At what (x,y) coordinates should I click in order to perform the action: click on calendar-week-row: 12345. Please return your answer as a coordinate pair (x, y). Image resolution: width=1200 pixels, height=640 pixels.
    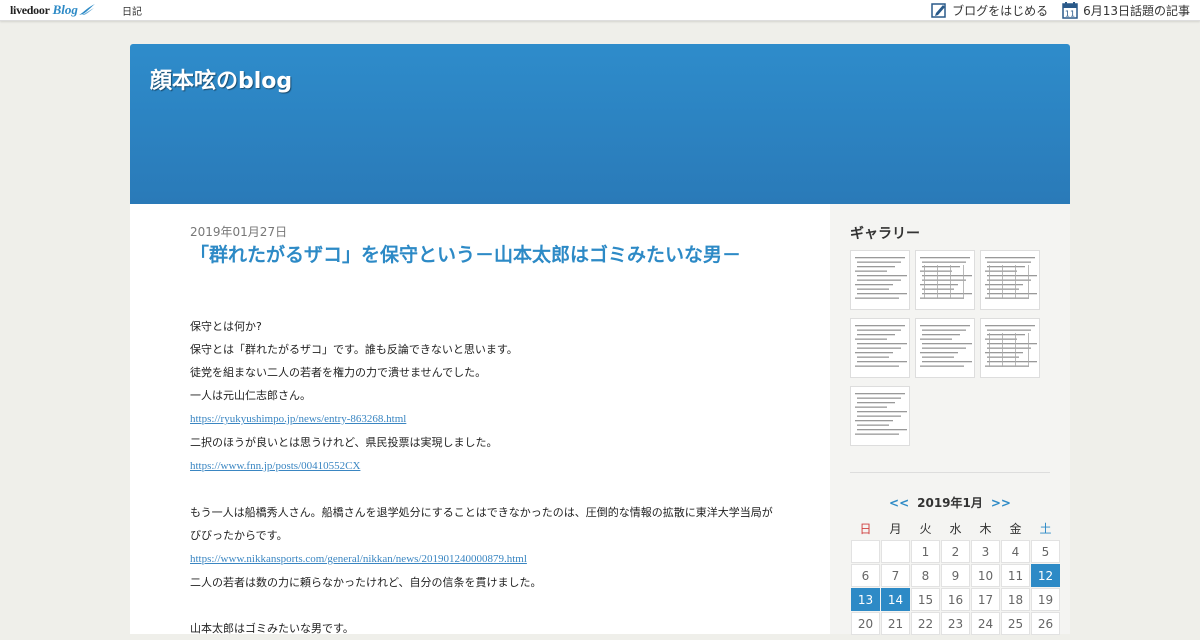
    Looking at the image, I should click on (955, 551).